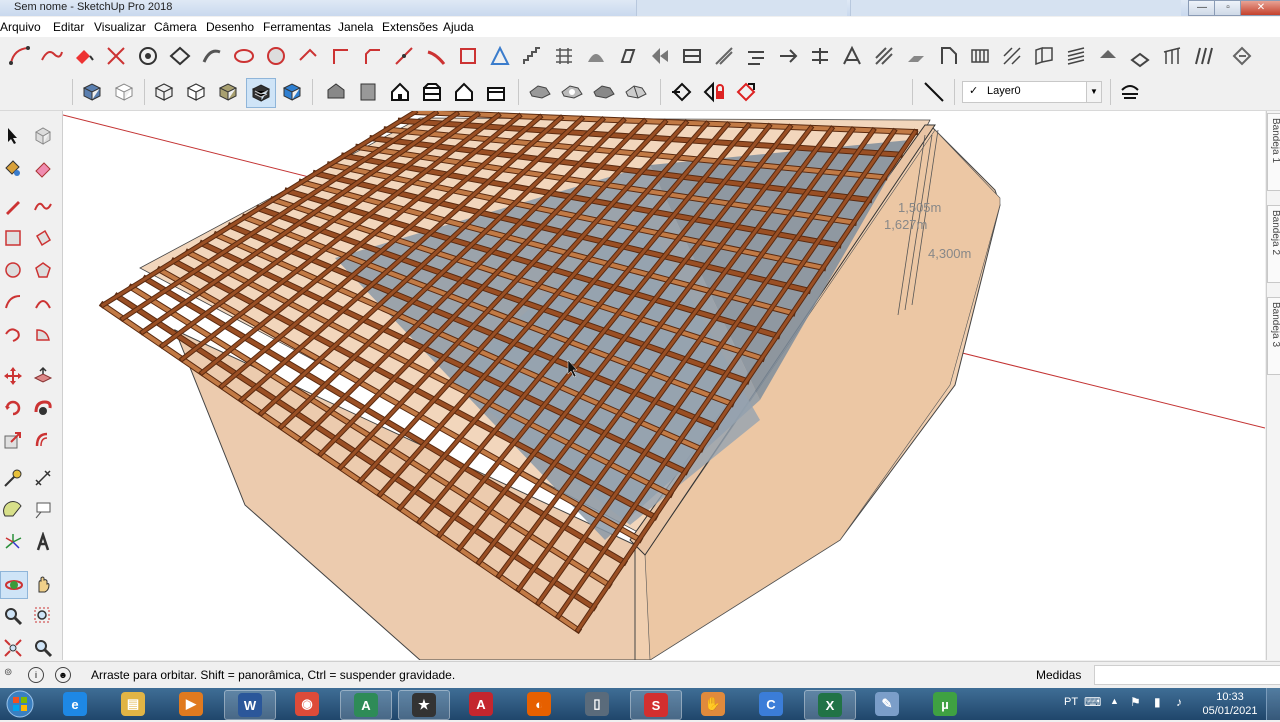  I want to click on deck-icon, so click(980, 56).